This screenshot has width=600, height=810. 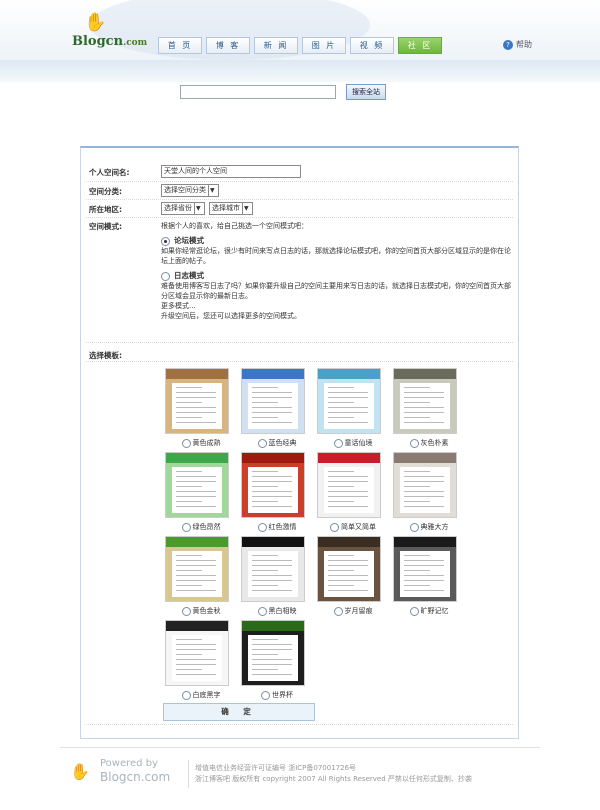 What do you see at coordinates (366, 92) in the screenshot?
I see `search-button: 搜索全站` at bounding box center [366, 92].